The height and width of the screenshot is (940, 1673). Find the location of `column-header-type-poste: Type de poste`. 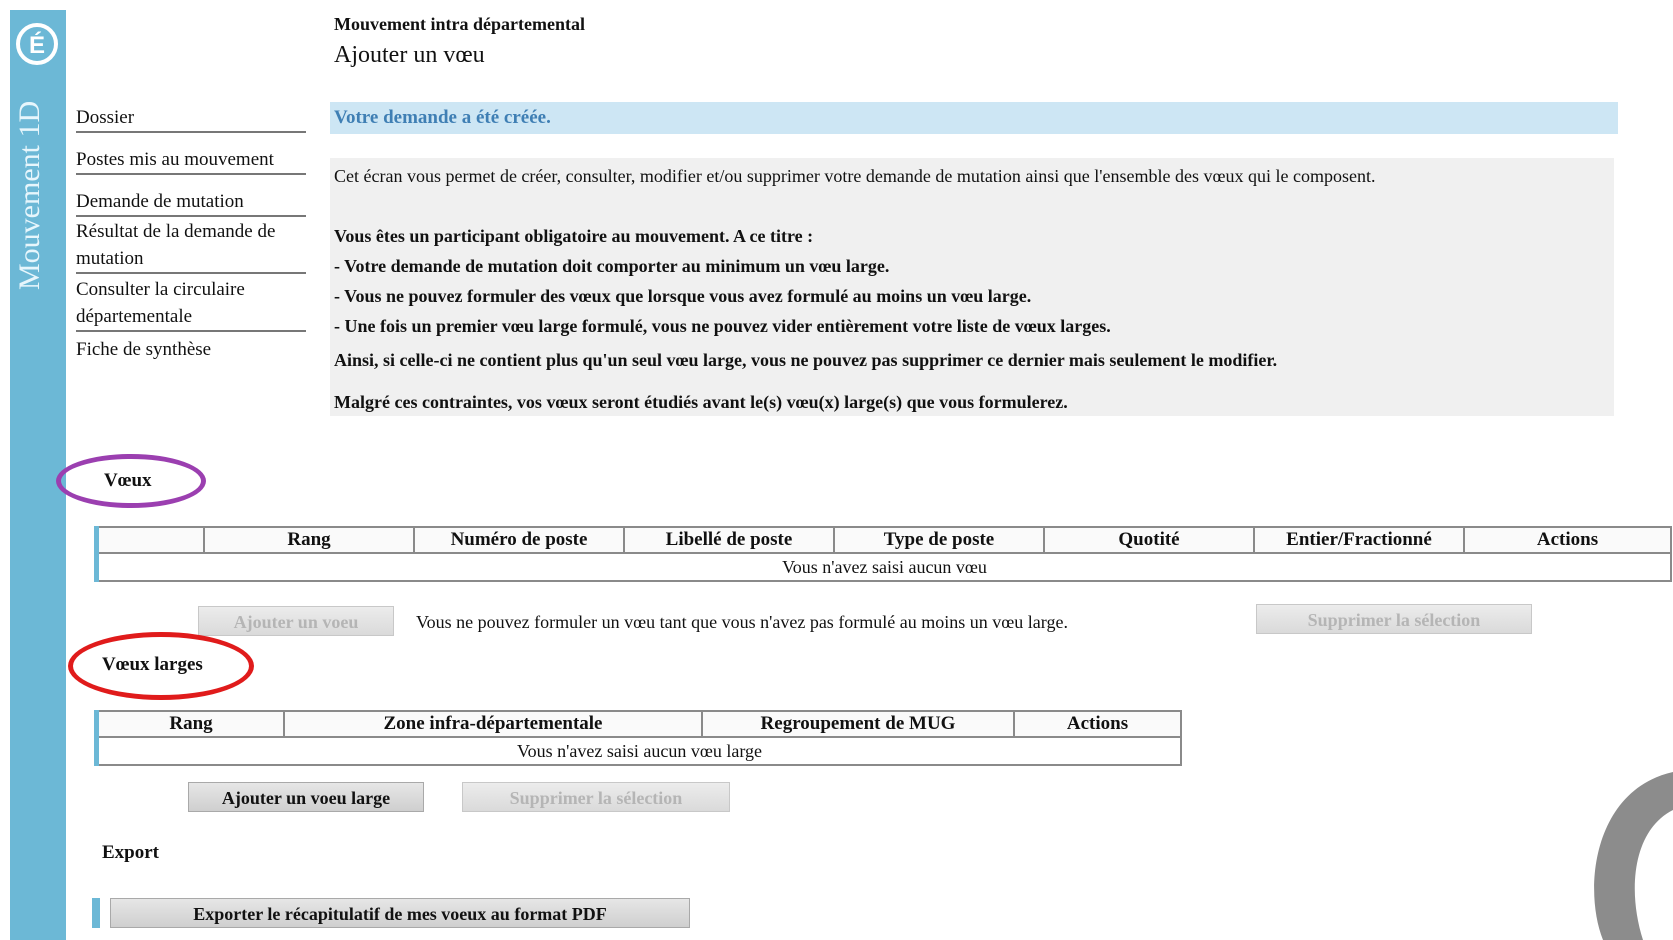

column-header-type-poste: Type de poste is located at coordinates (939, 540).